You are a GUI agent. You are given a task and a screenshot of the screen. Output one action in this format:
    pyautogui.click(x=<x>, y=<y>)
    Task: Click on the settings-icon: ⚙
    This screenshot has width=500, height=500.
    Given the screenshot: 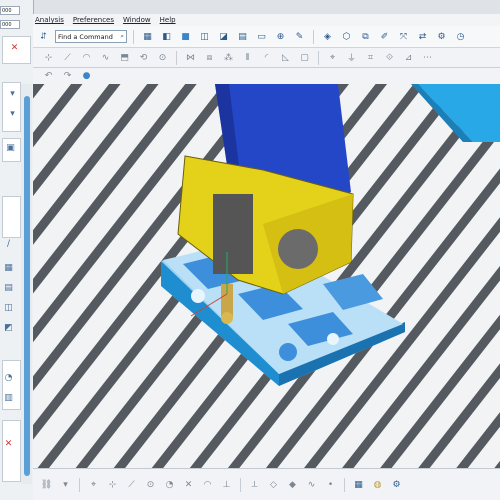 What is the action you would take?
    pyautogui.click(x=396, y=484)
    